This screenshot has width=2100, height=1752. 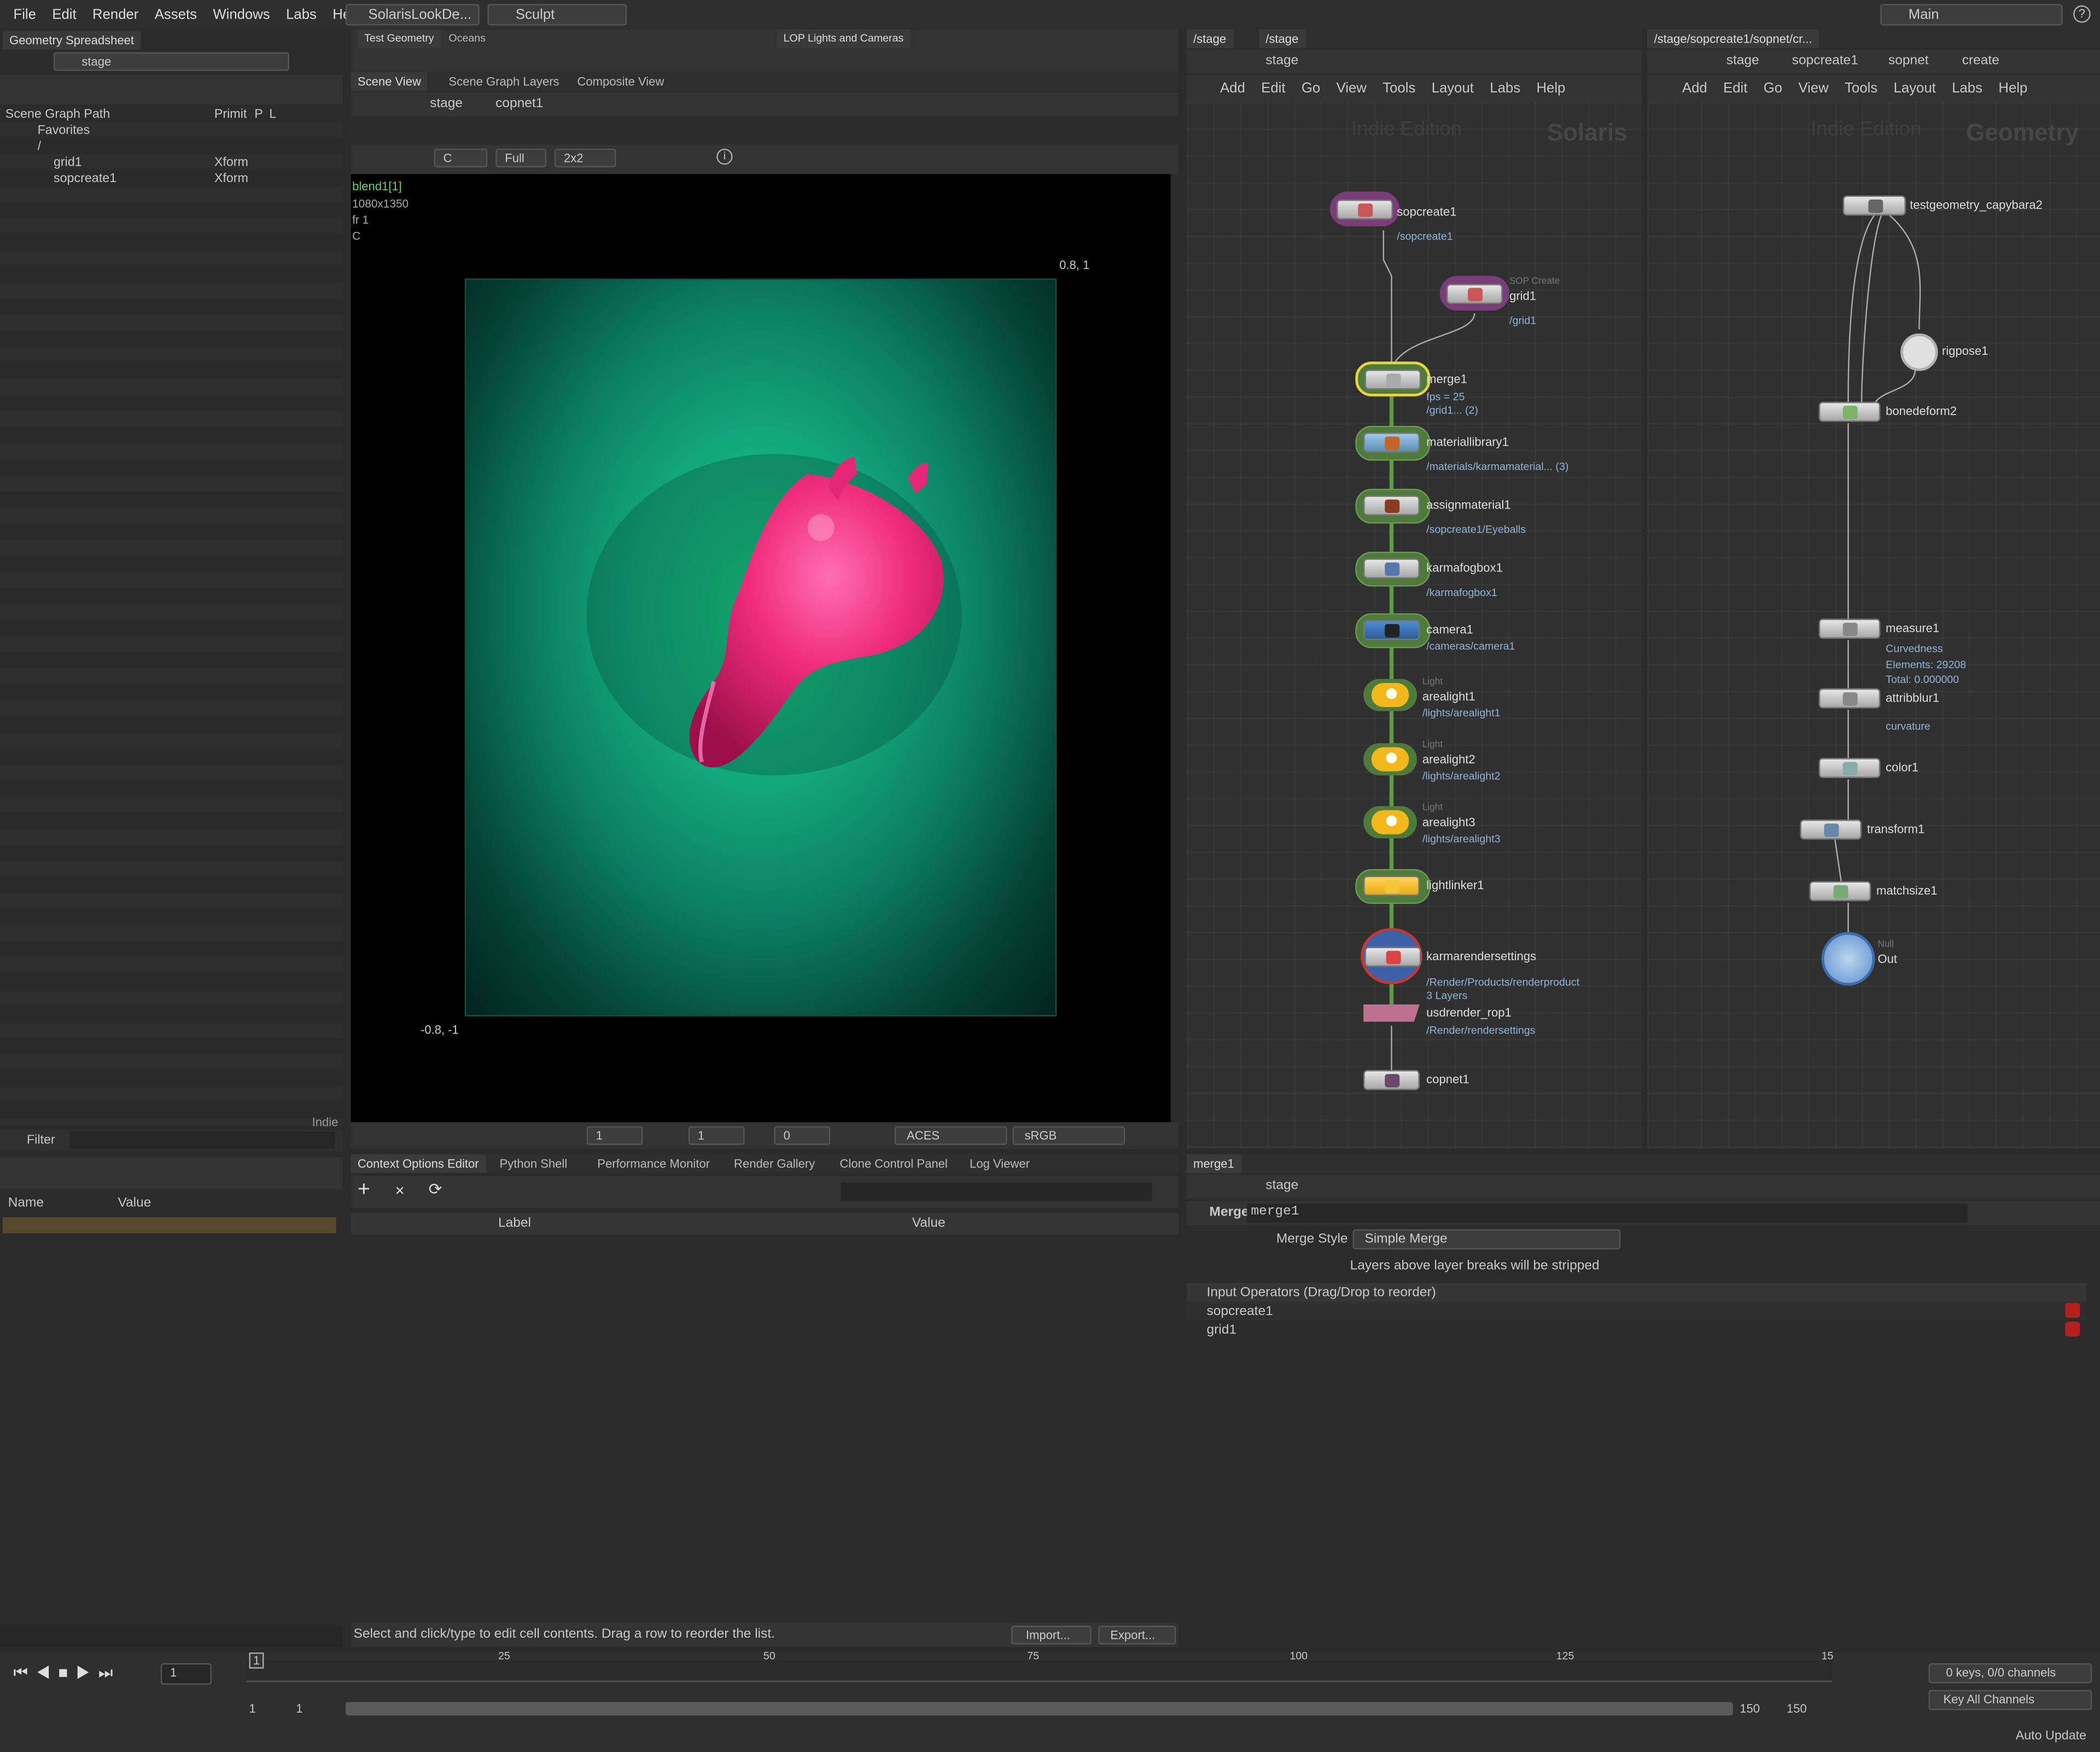 I want to click on frame-input: 1, so click(x=186, y=1674).